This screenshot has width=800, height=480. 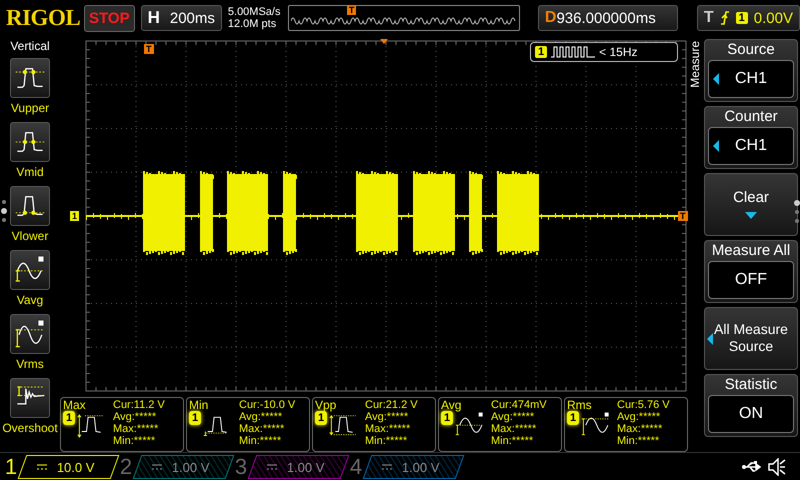 I want to click on measurement-name: Min, so click(x=199, y=405).